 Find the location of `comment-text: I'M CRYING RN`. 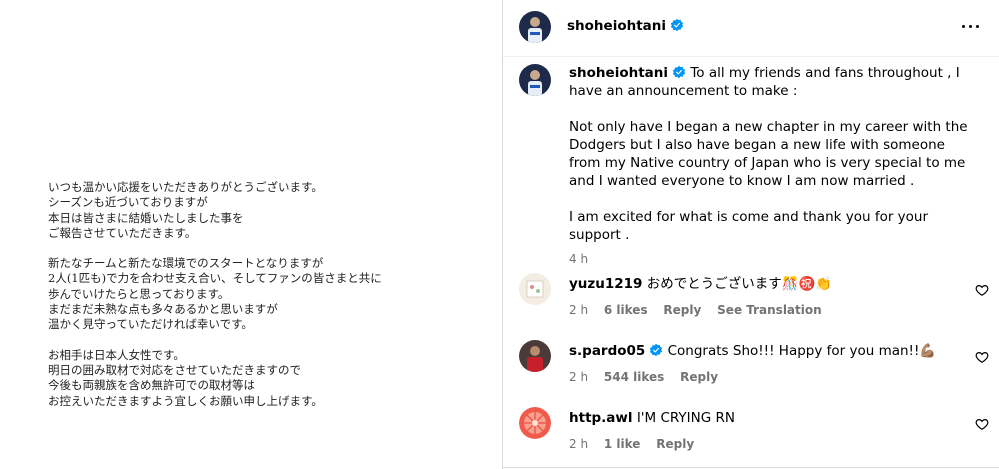

comment-text: I'M CRYING RN is located at coordinates (685, 418).